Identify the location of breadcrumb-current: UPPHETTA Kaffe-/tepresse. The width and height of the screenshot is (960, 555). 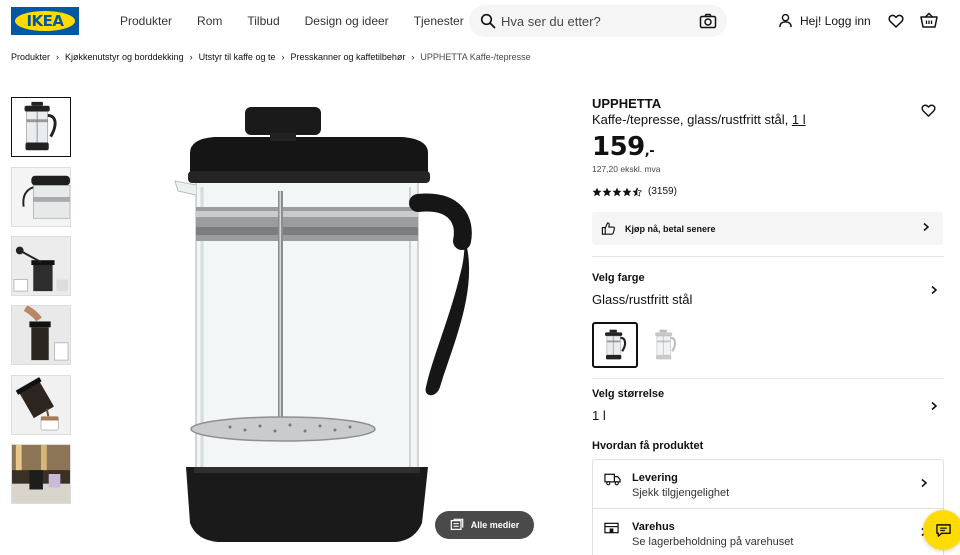
(475, 57).